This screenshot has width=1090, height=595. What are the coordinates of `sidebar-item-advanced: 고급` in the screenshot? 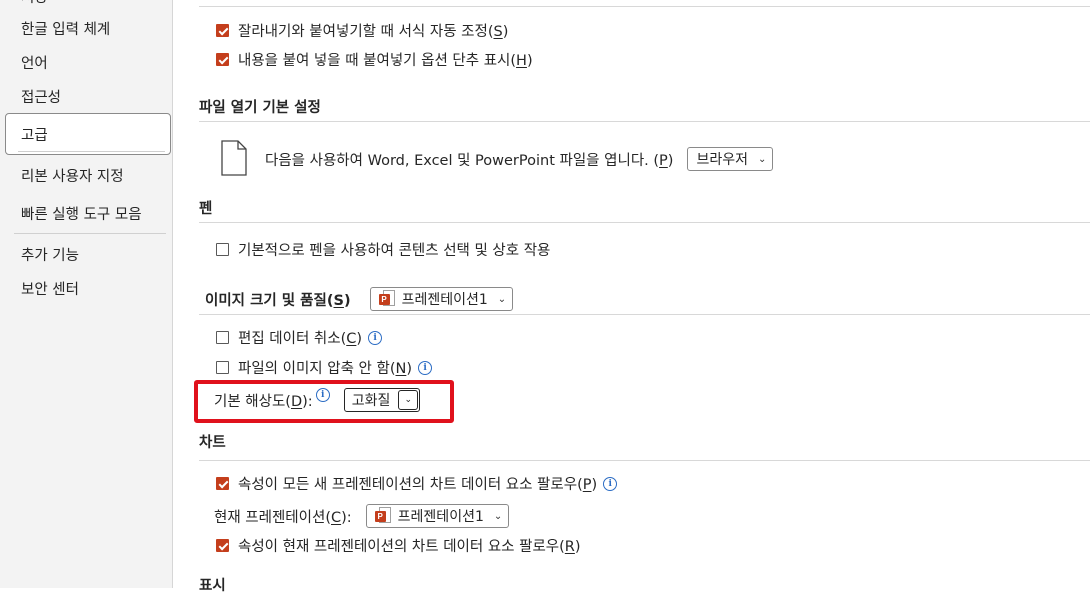 It's located at (88, 134).